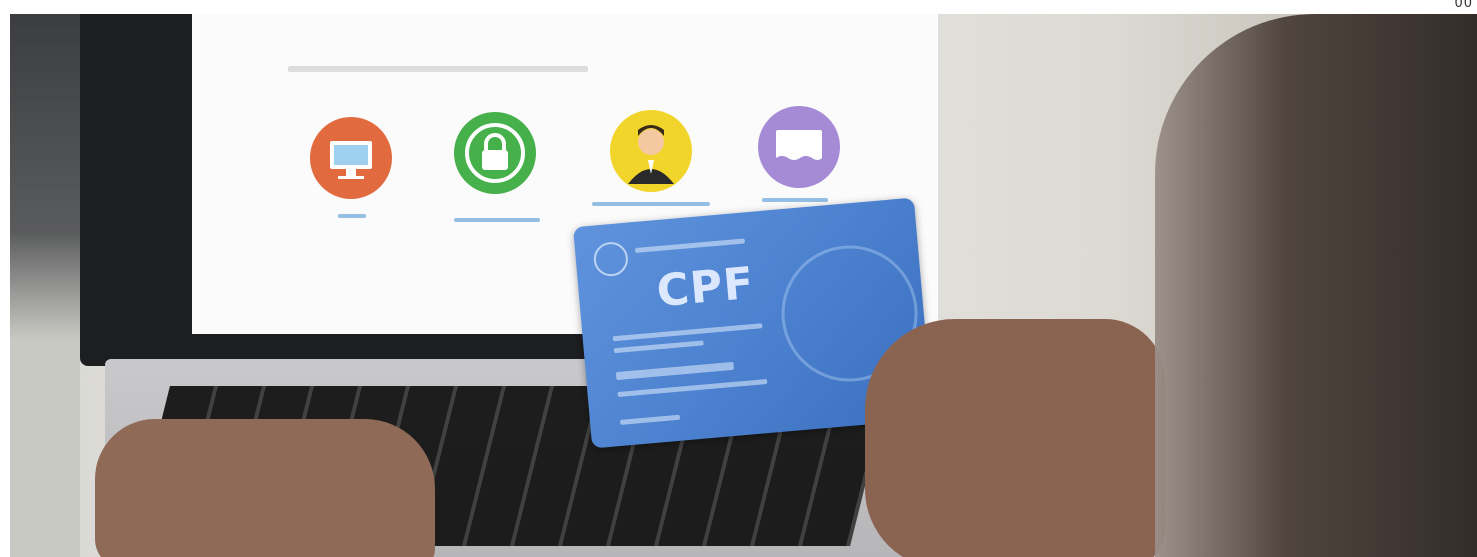  I want to click on card-header-line, so click(690, 245).